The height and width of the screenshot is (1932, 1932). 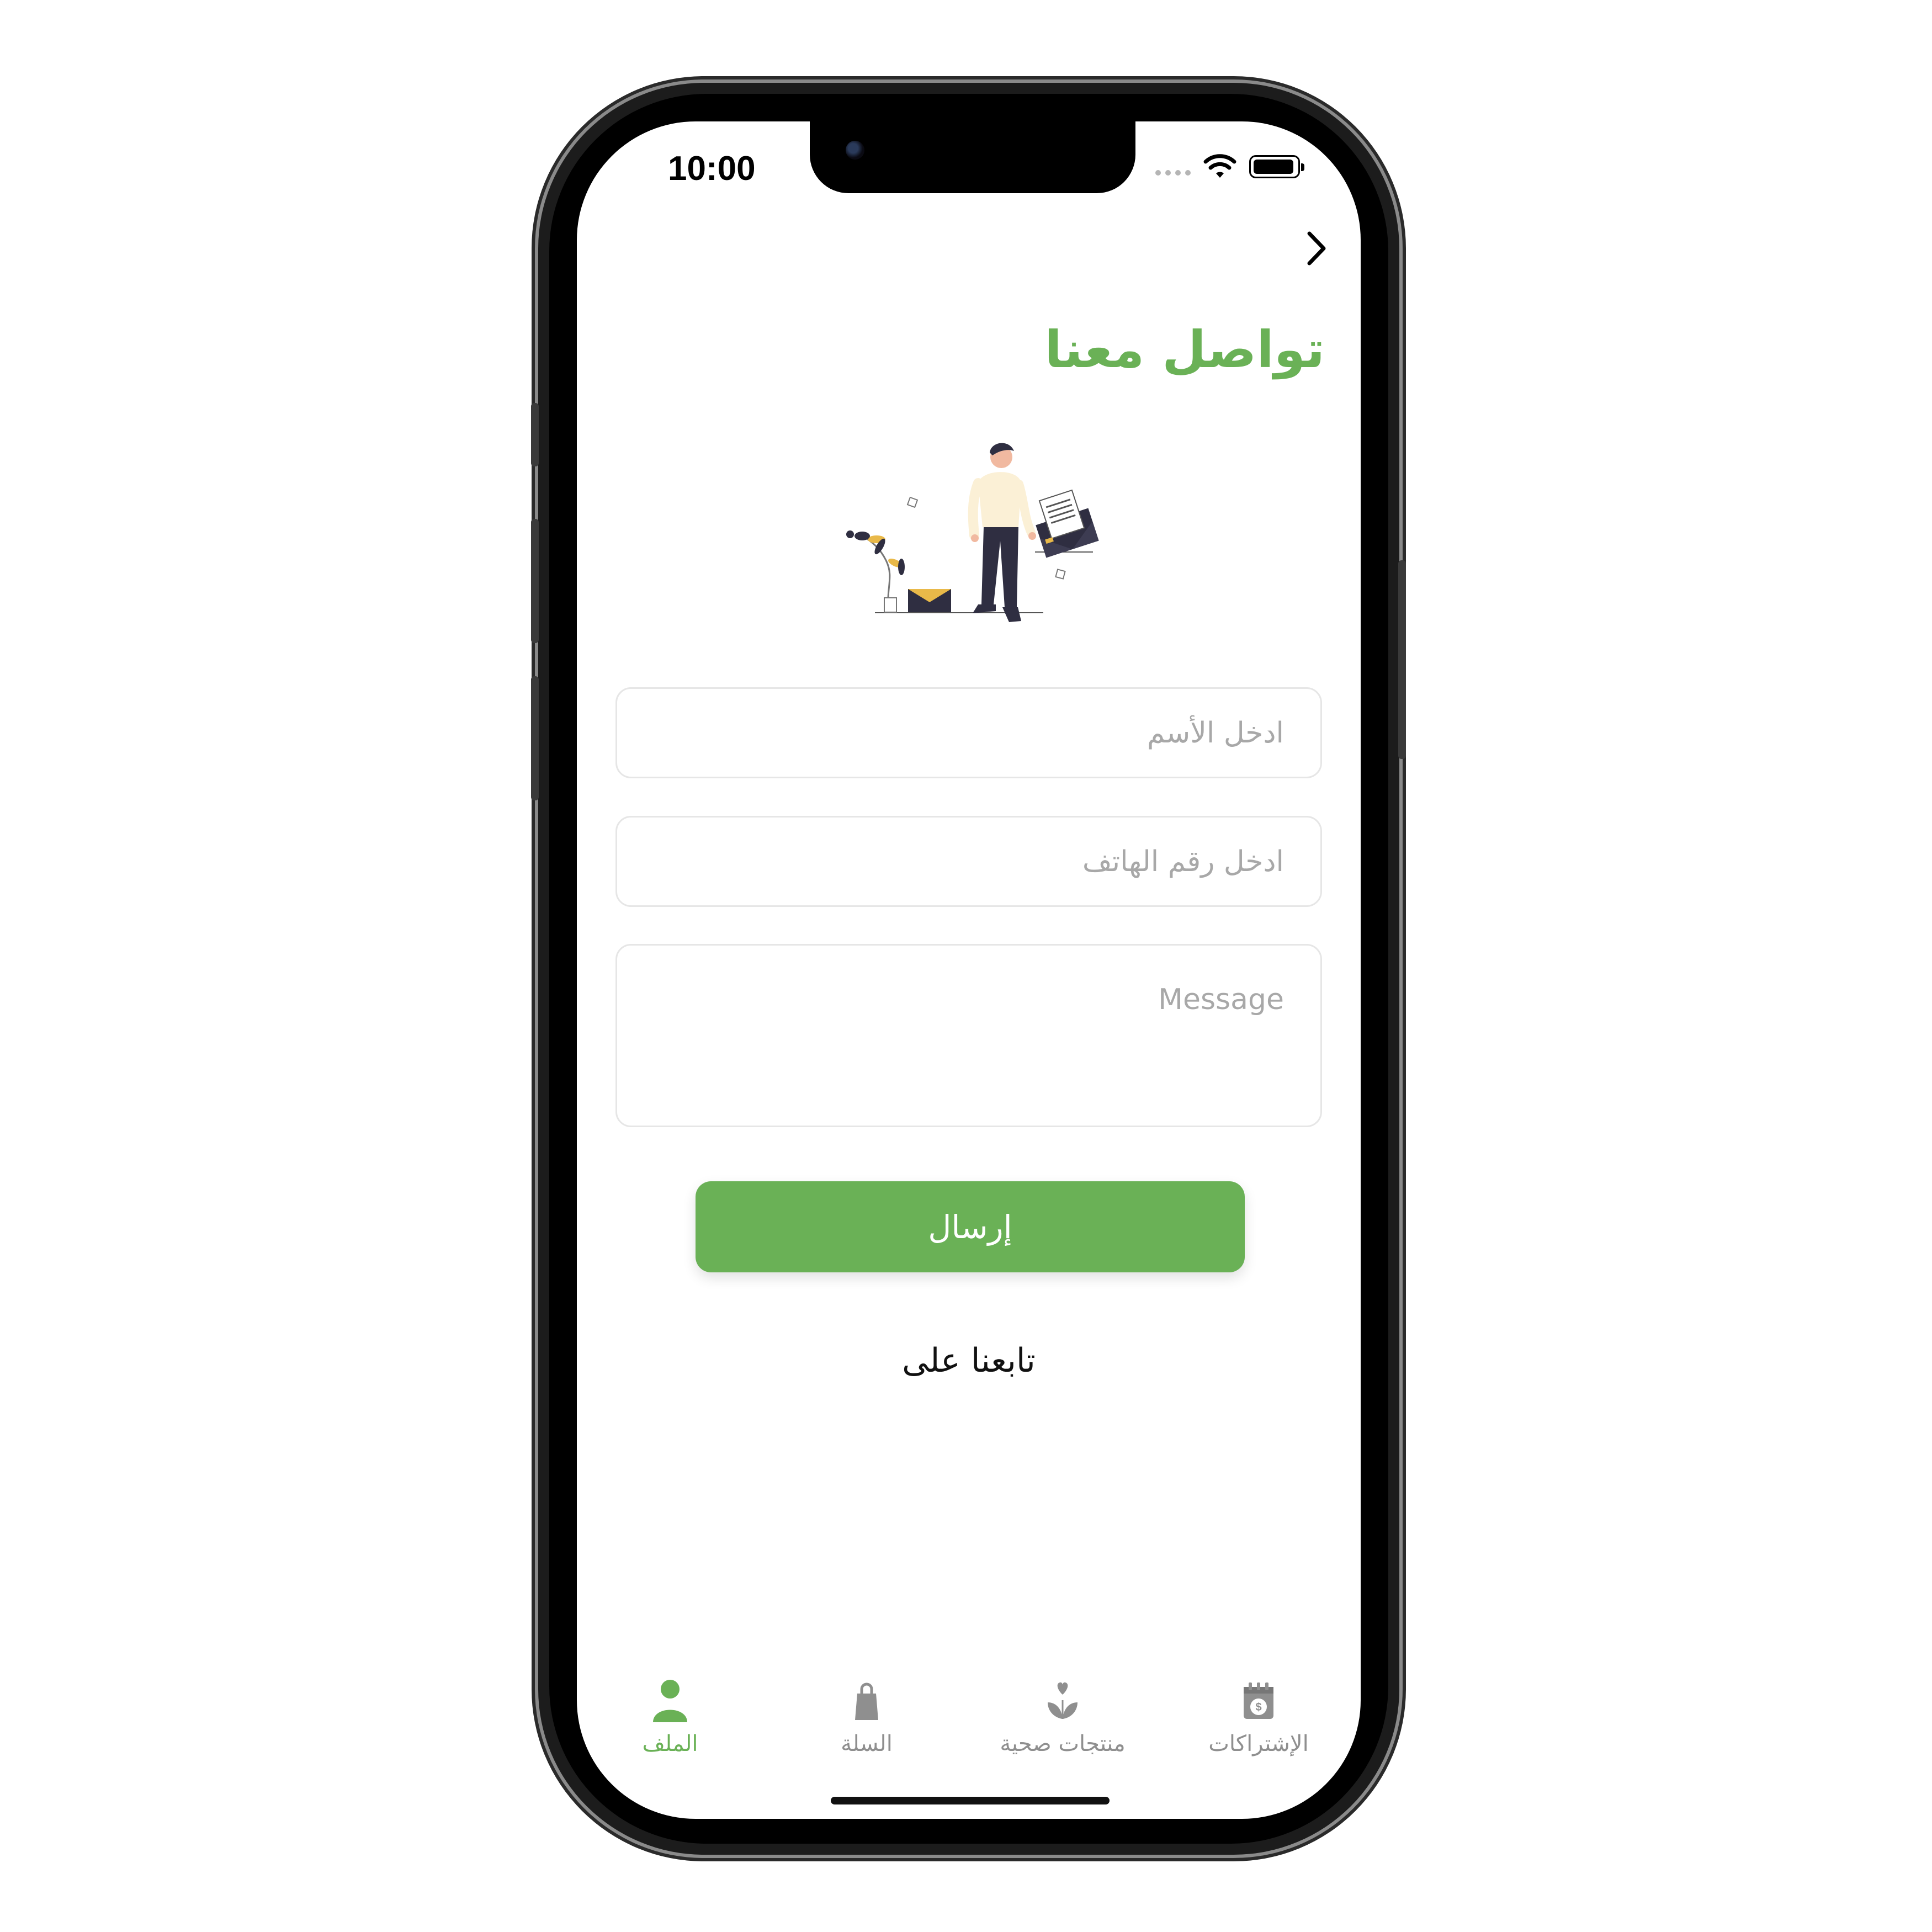 I want to click on tab-profile-label: الملف, so click(x=670, y=1744).